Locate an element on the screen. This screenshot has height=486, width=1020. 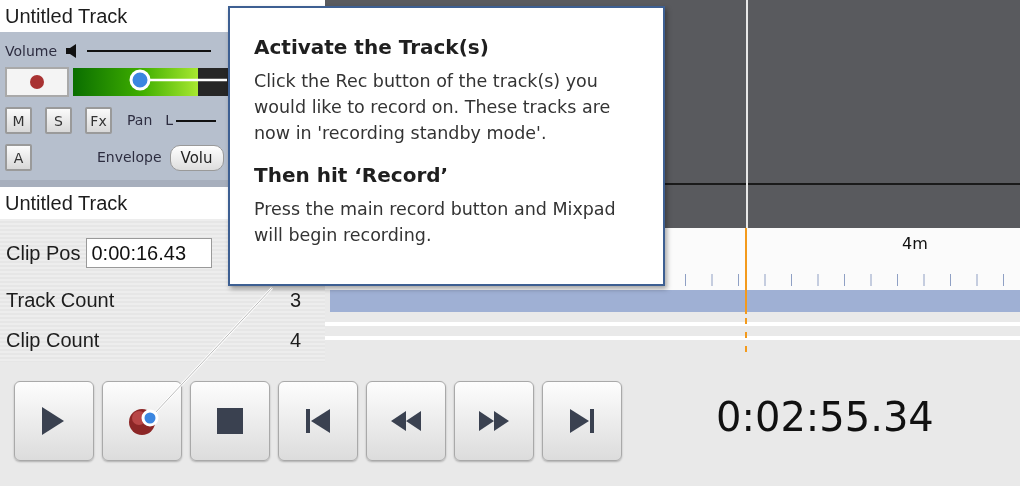
tooltip-text: Click the Rec button of the track(s) you would like to record on. These tracks are now in 'recording standby mode'. is located at coordinates (433, 107).